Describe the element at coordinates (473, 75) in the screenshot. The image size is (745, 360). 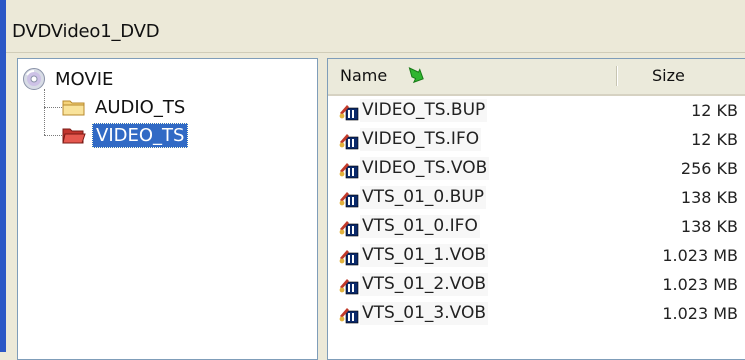
I see `column-header-name: Name` at that location.